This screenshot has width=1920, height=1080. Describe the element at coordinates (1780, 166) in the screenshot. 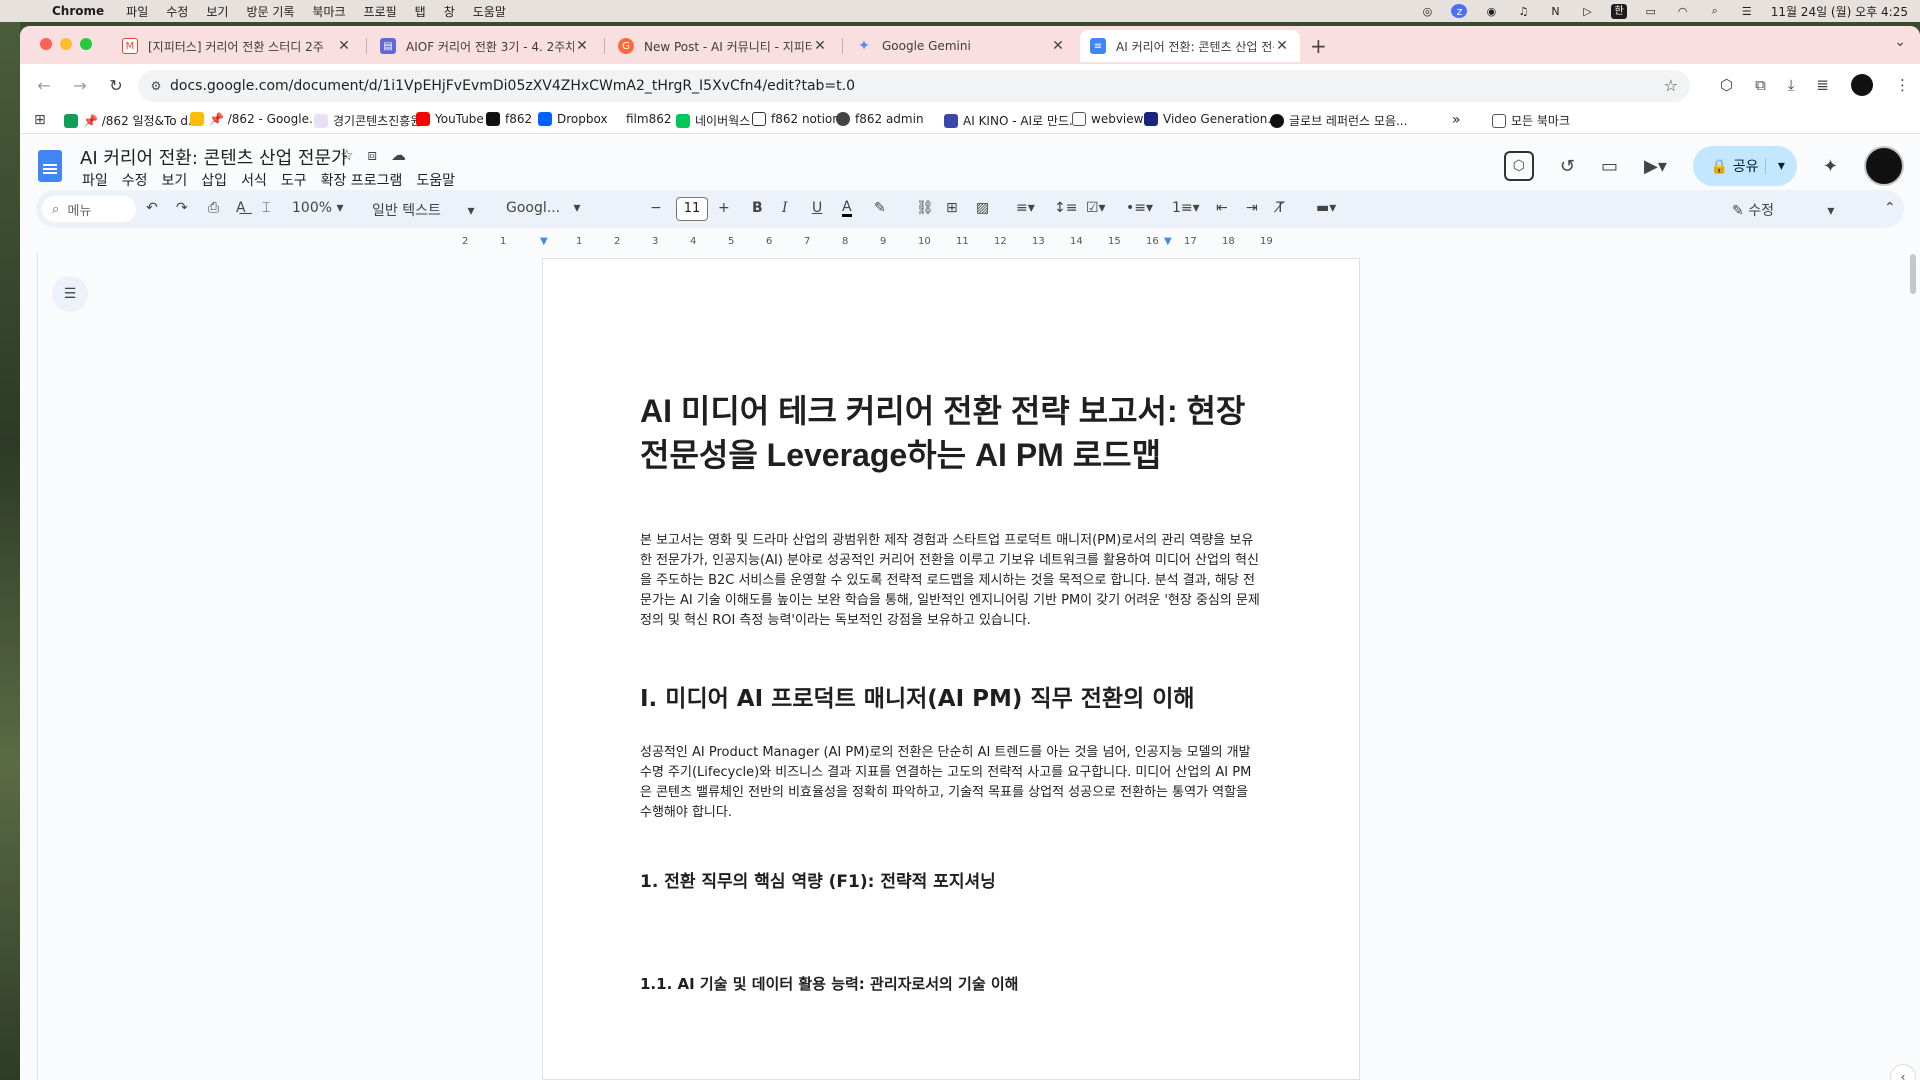

I see `share-dropdown-icon: ▾` at that location.